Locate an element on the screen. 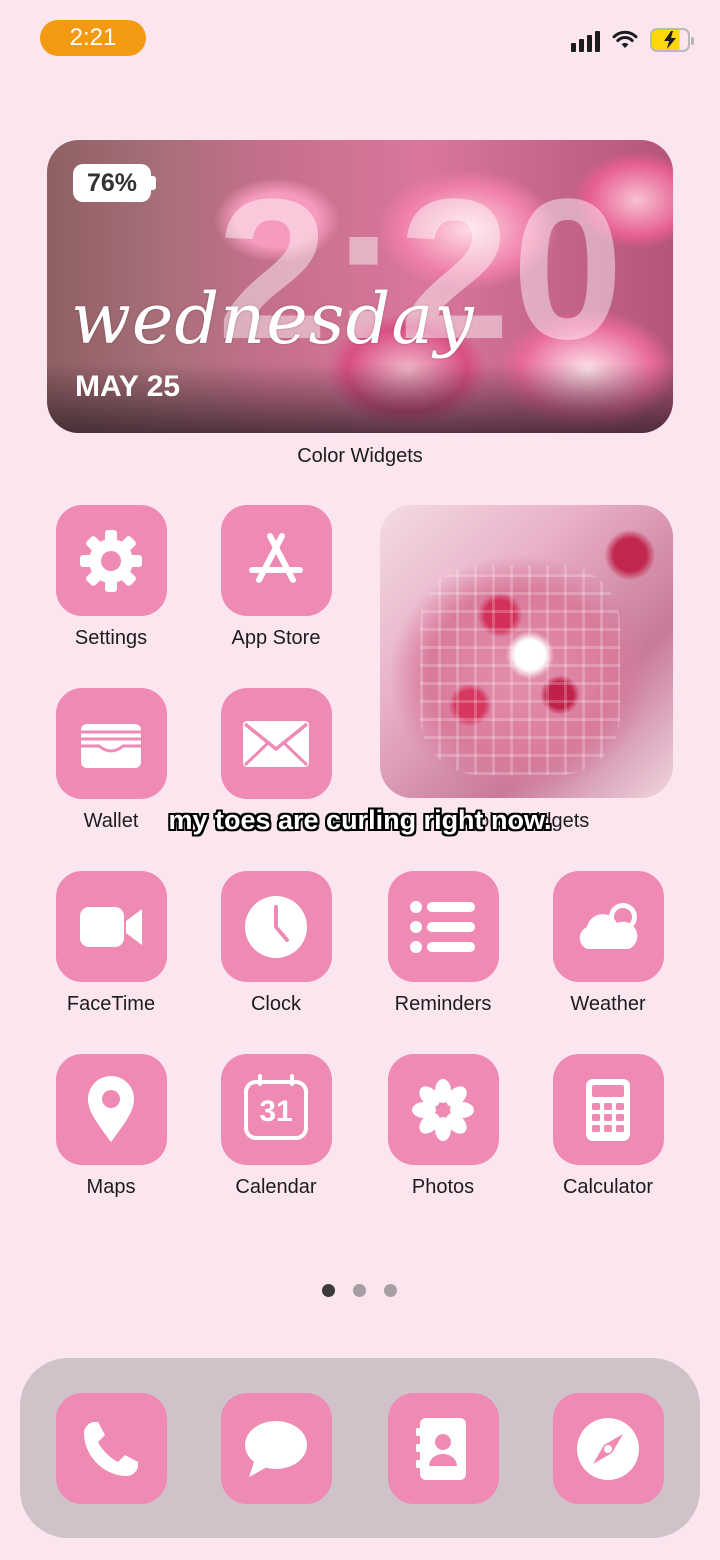 The width and height of the screenshot is (720, 1560). app-label: App Store is located at coordinates (276, 638).